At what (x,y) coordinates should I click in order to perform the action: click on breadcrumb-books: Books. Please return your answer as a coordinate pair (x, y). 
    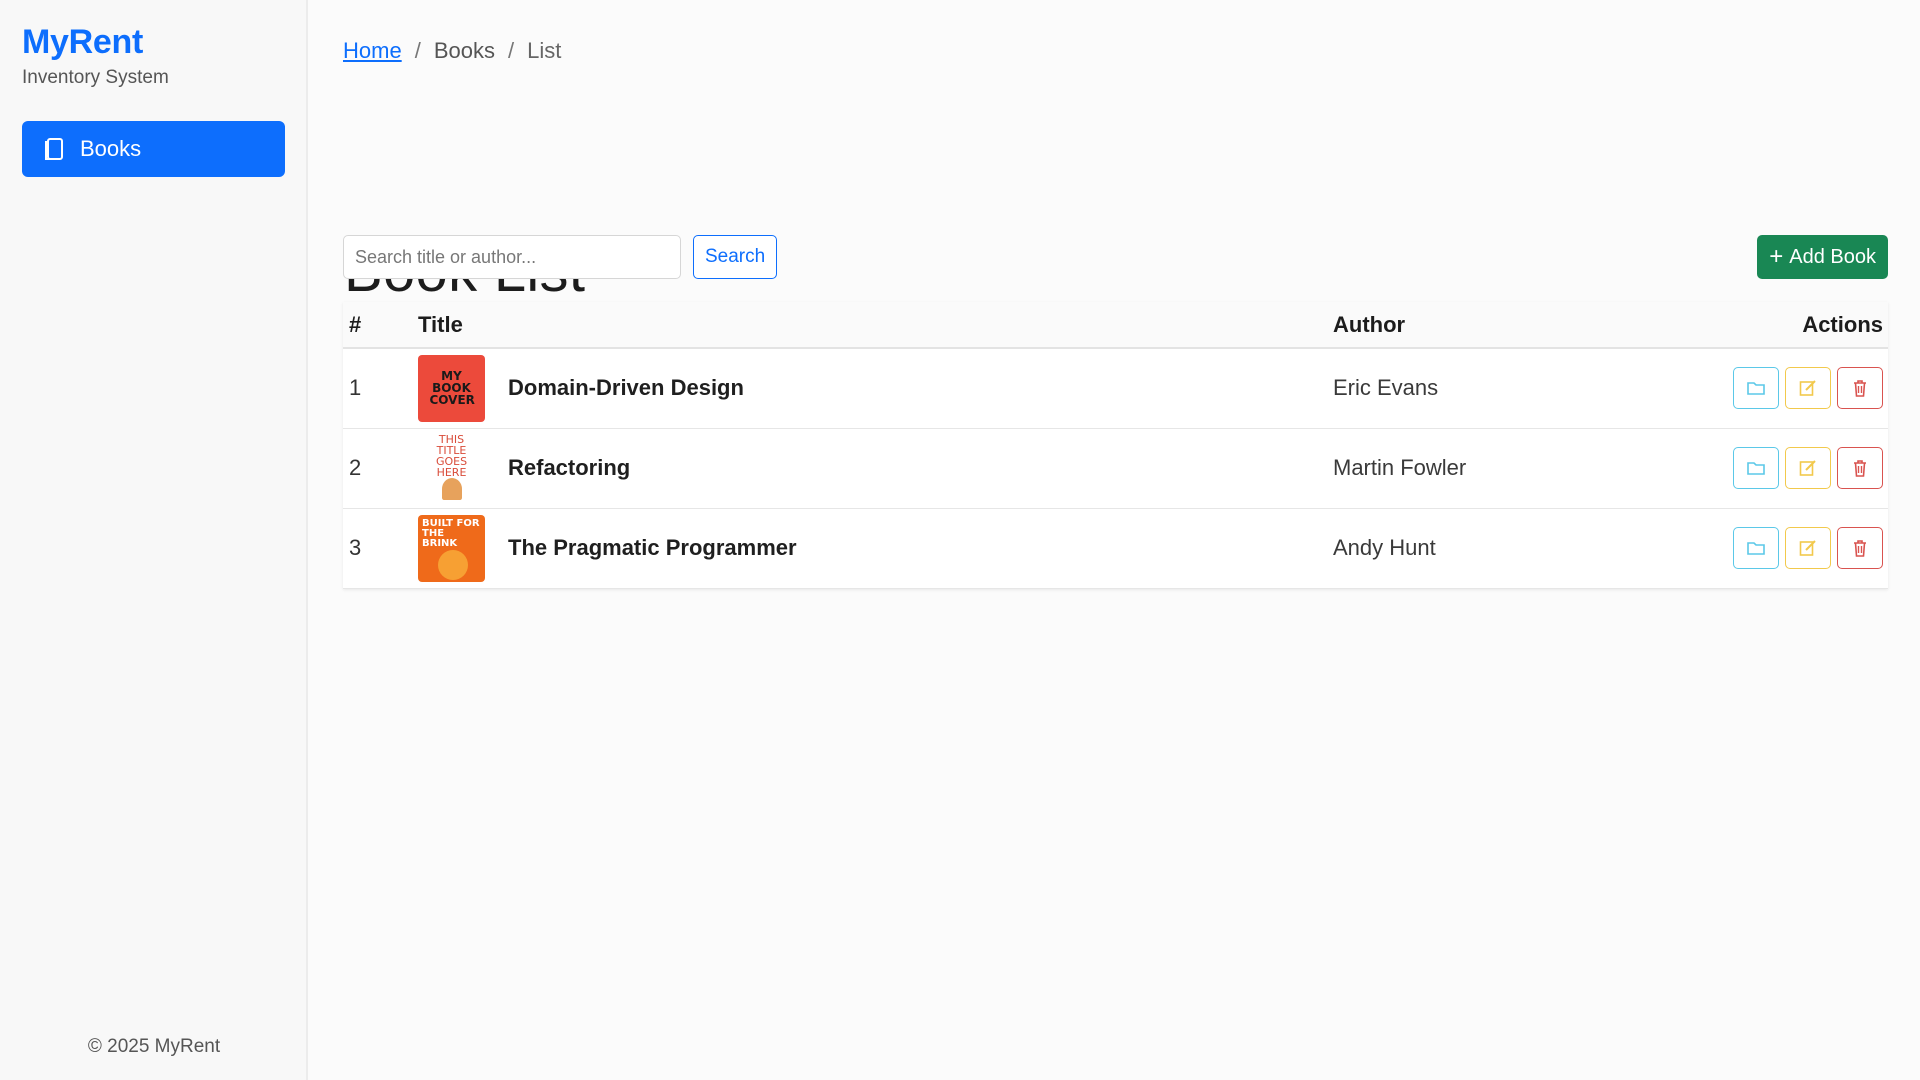
    Looking at the image, I should click on (464, 50).